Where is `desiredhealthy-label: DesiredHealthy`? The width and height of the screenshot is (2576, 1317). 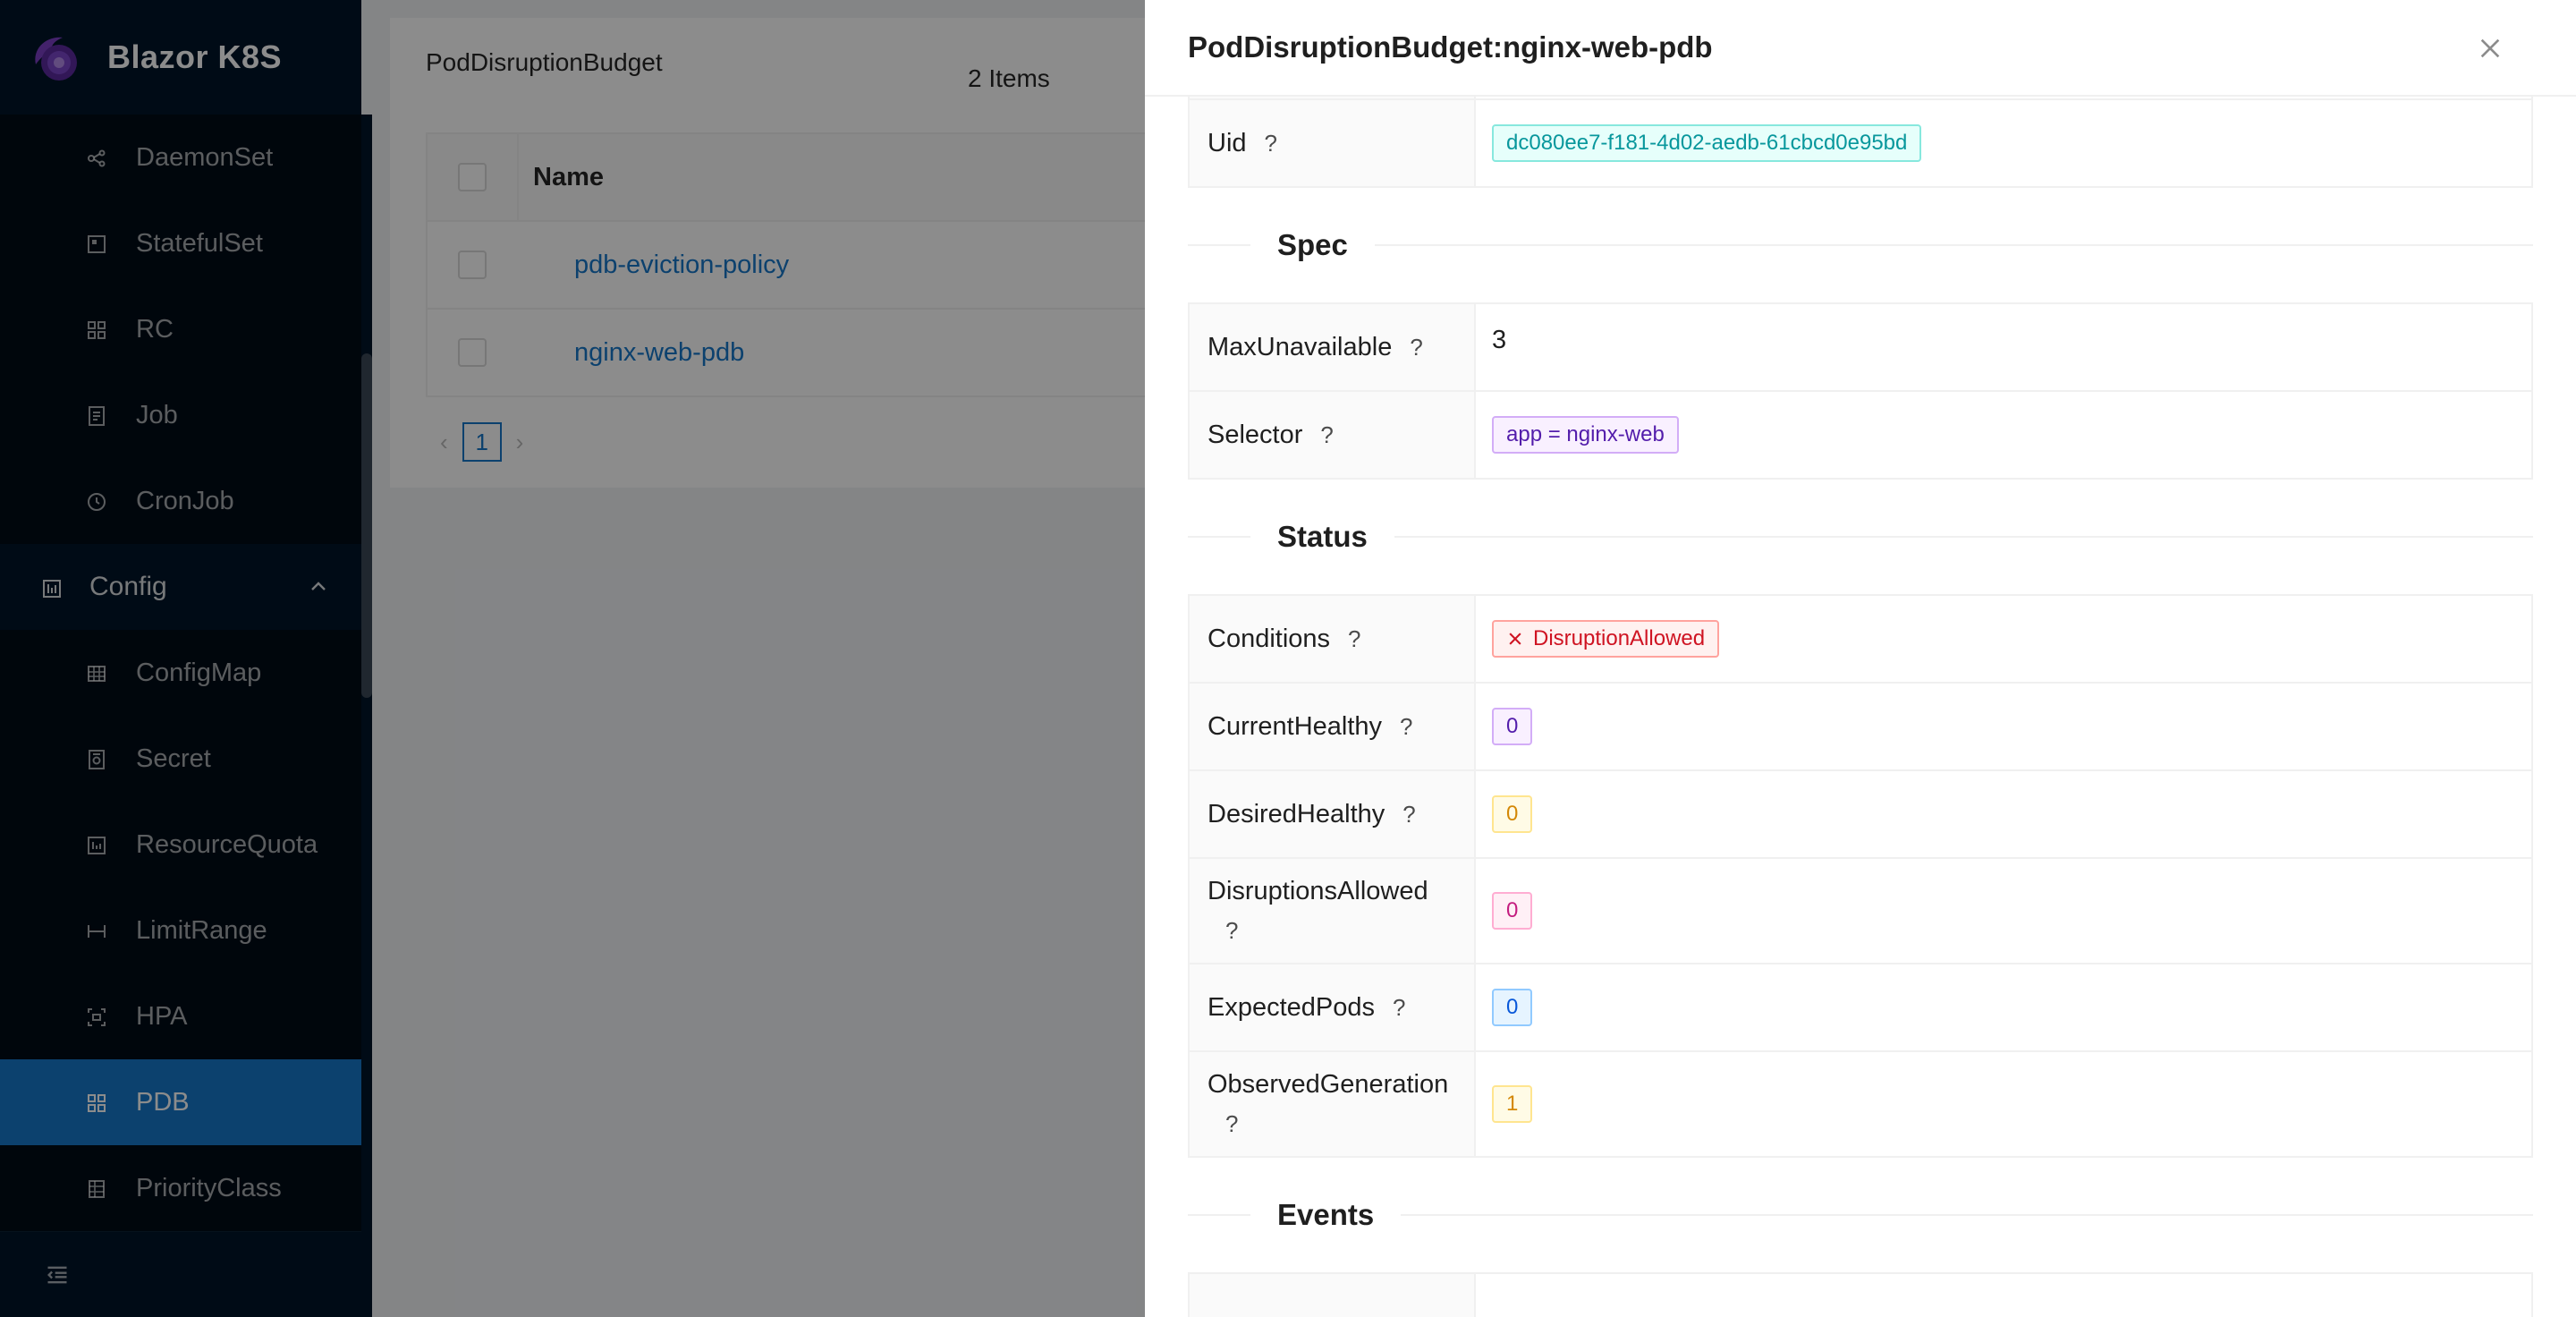
desiredhealthy-label: DesiredHealthy is located at coordinates (1296, 814).